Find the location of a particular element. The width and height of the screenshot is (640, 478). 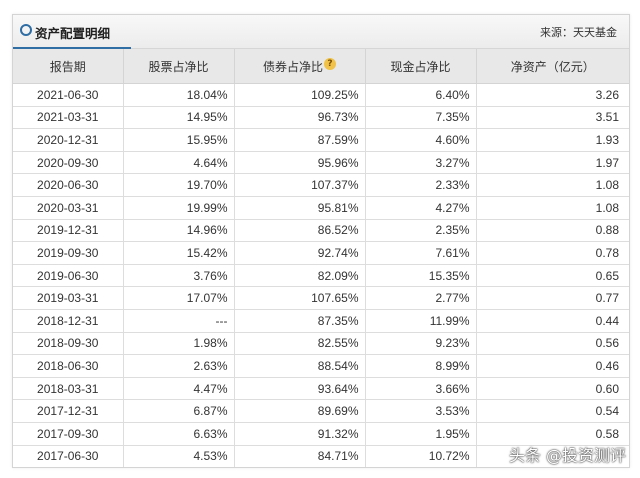

cell-report-period: 2019-09-30 is located at coordinates (68, 253).